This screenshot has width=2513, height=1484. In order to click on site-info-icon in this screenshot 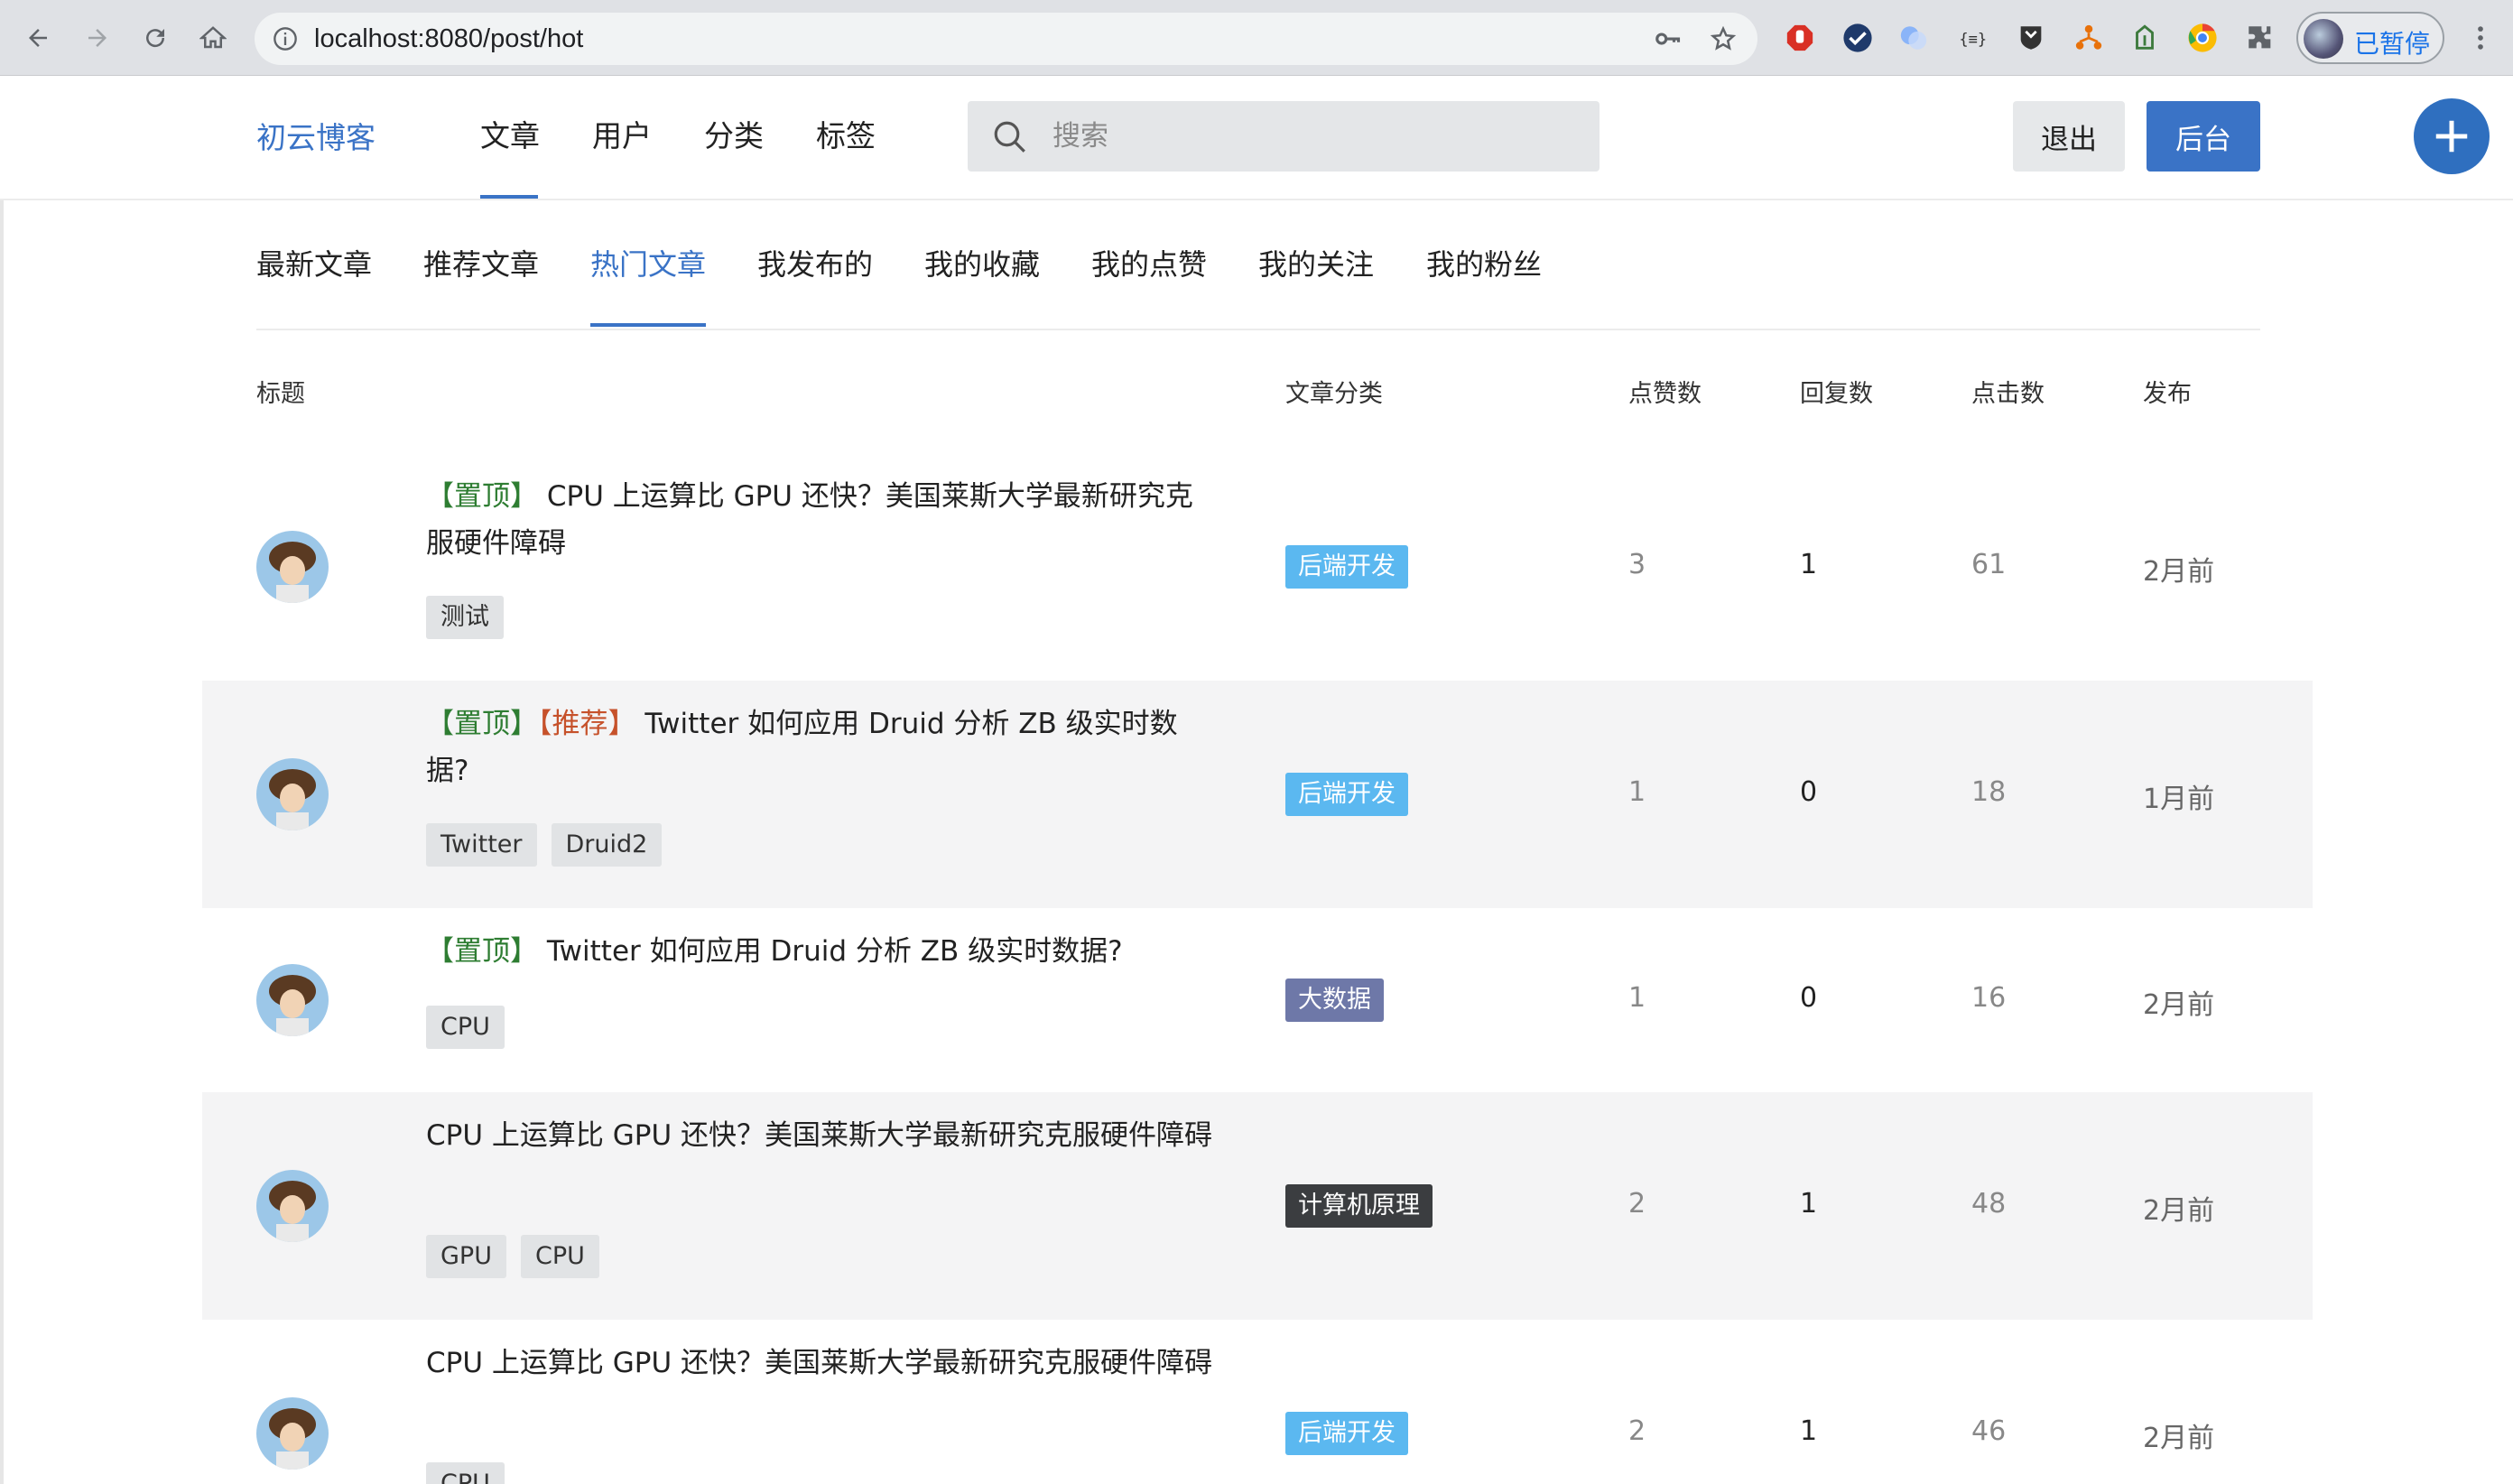, I will do `click(285, 41)`.